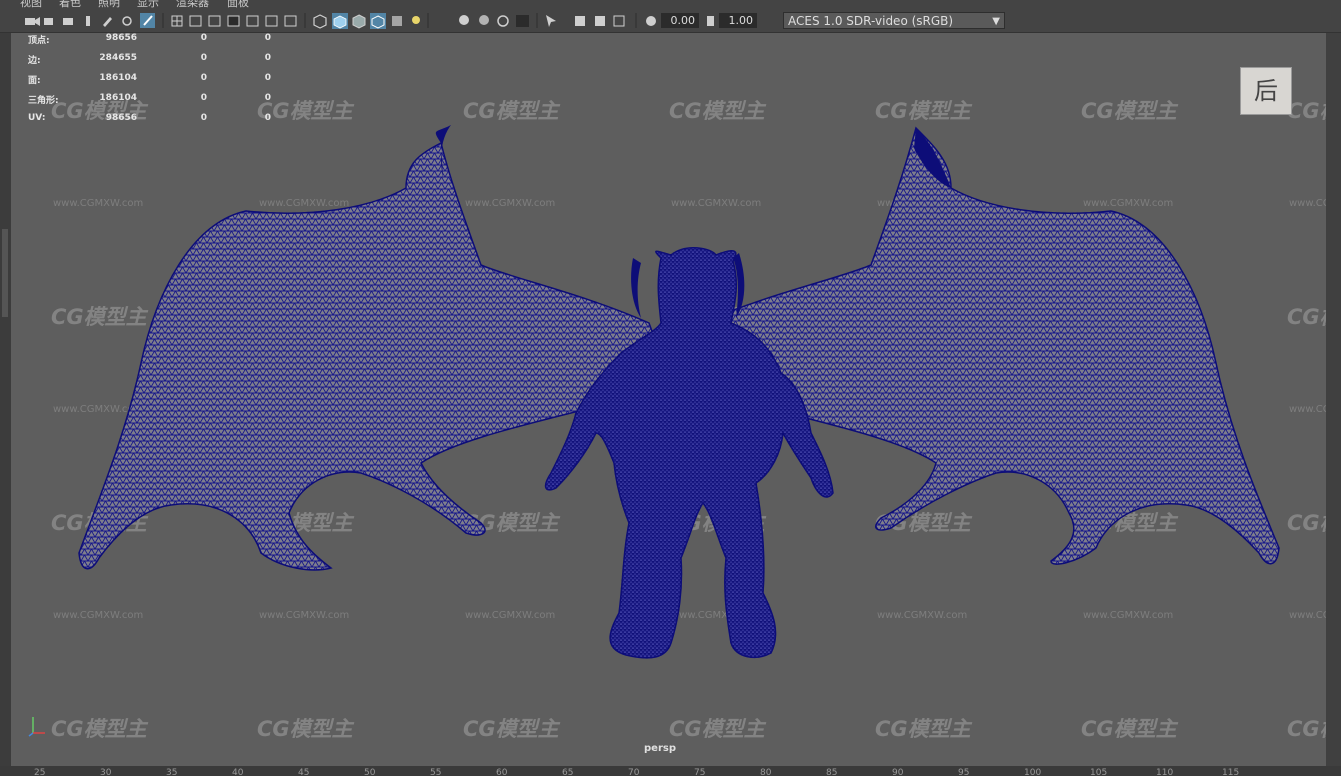 The image size is (1341, 776). Describe the element at coordinates (651, 21) in the screenshot. I see `exposure-icon` at that location.